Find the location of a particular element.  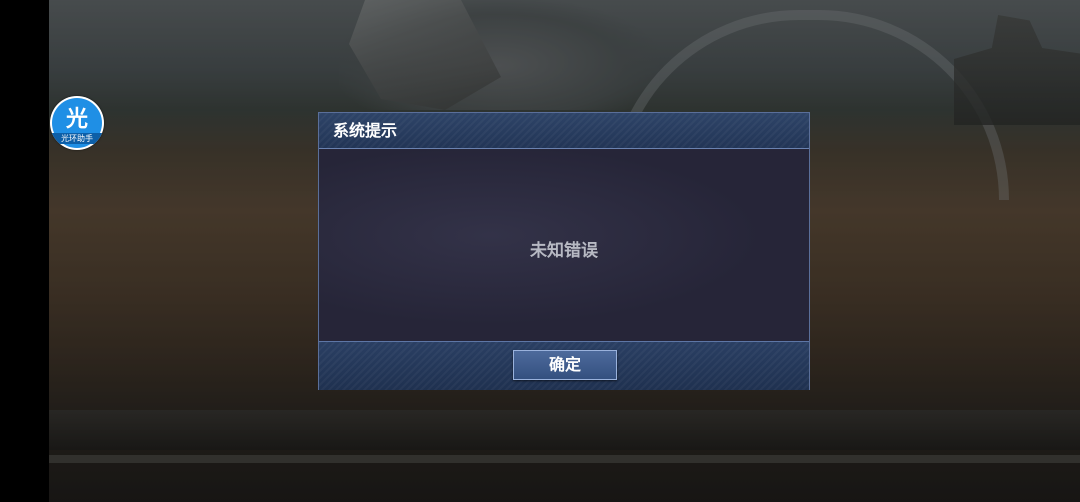

dialog-header: 系统提示 is located at coordinates (564, 131).